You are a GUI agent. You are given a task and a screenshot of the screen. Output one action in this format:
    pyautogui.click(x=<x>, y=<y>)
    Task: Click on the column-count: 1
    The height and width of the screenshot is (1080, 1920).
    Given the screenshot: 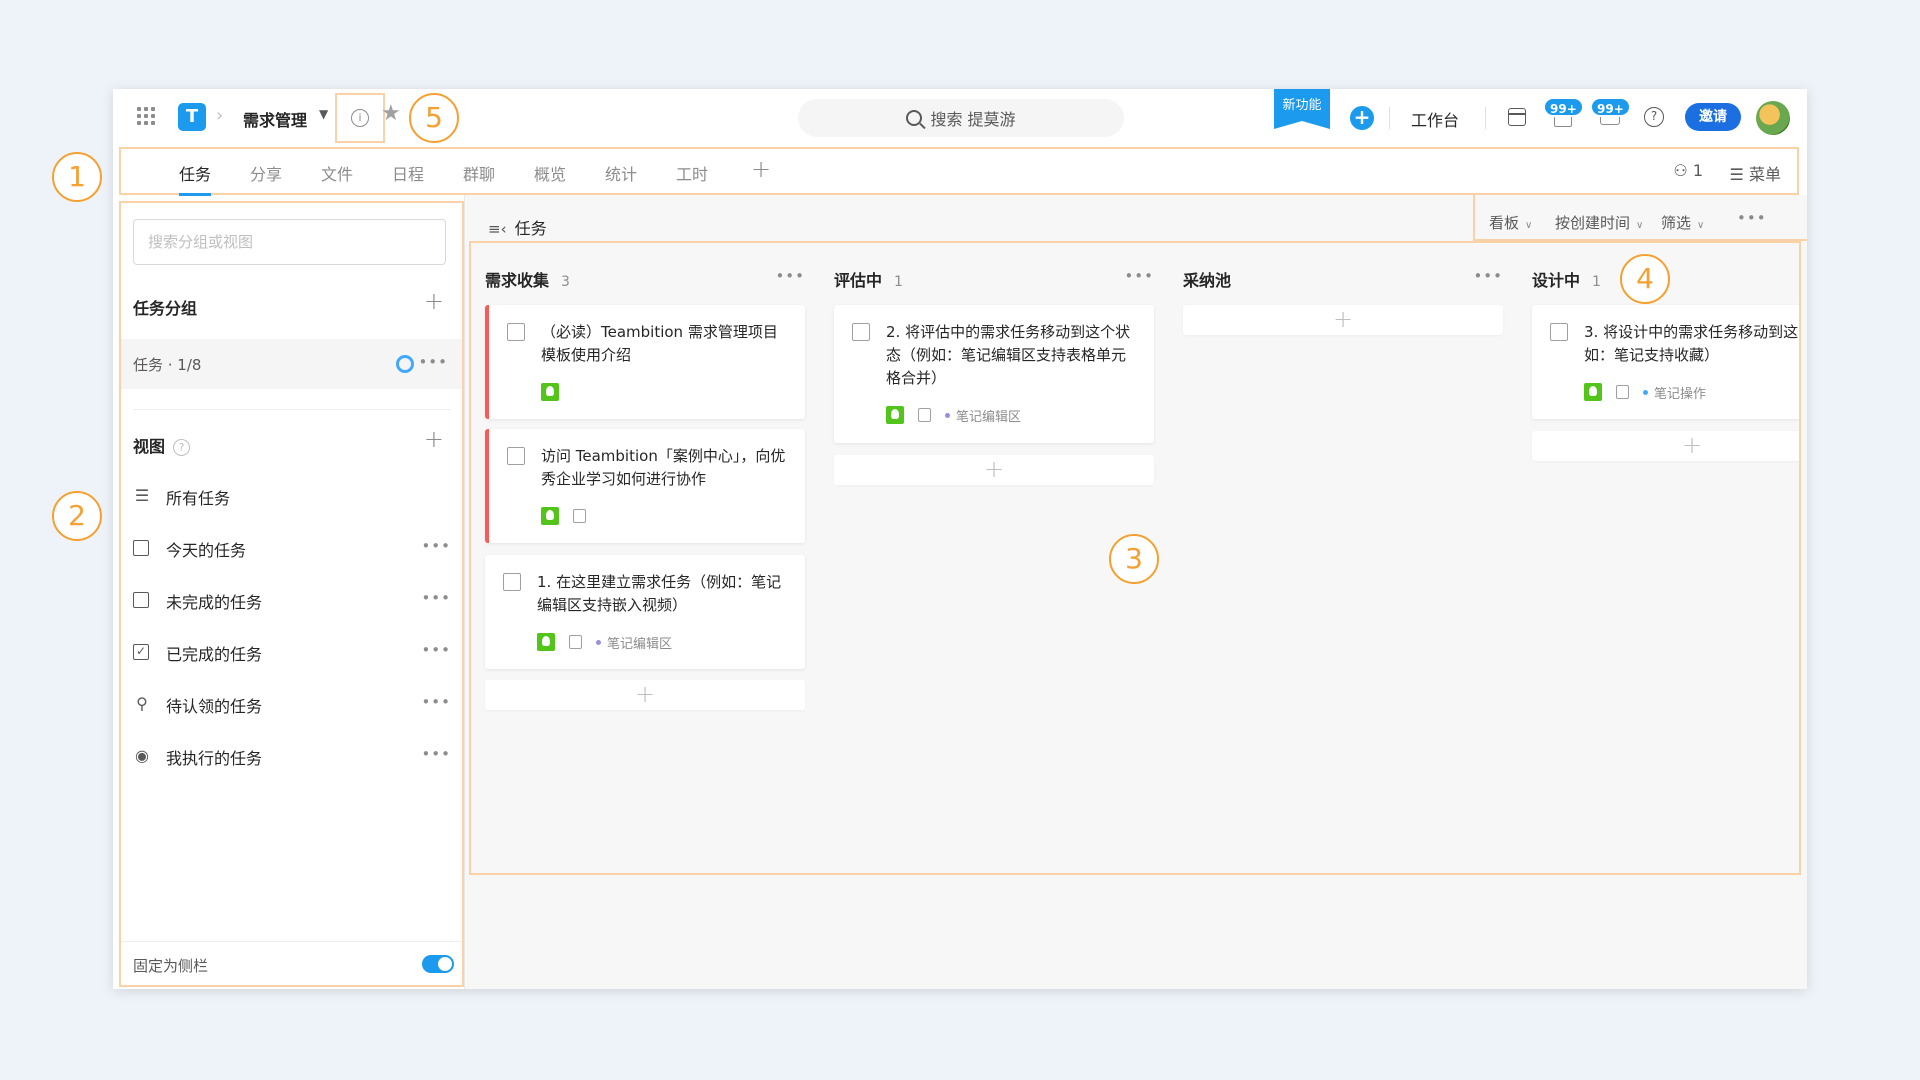 What is the action you would take?
    pyautogui.click(x=898, y=282)
    